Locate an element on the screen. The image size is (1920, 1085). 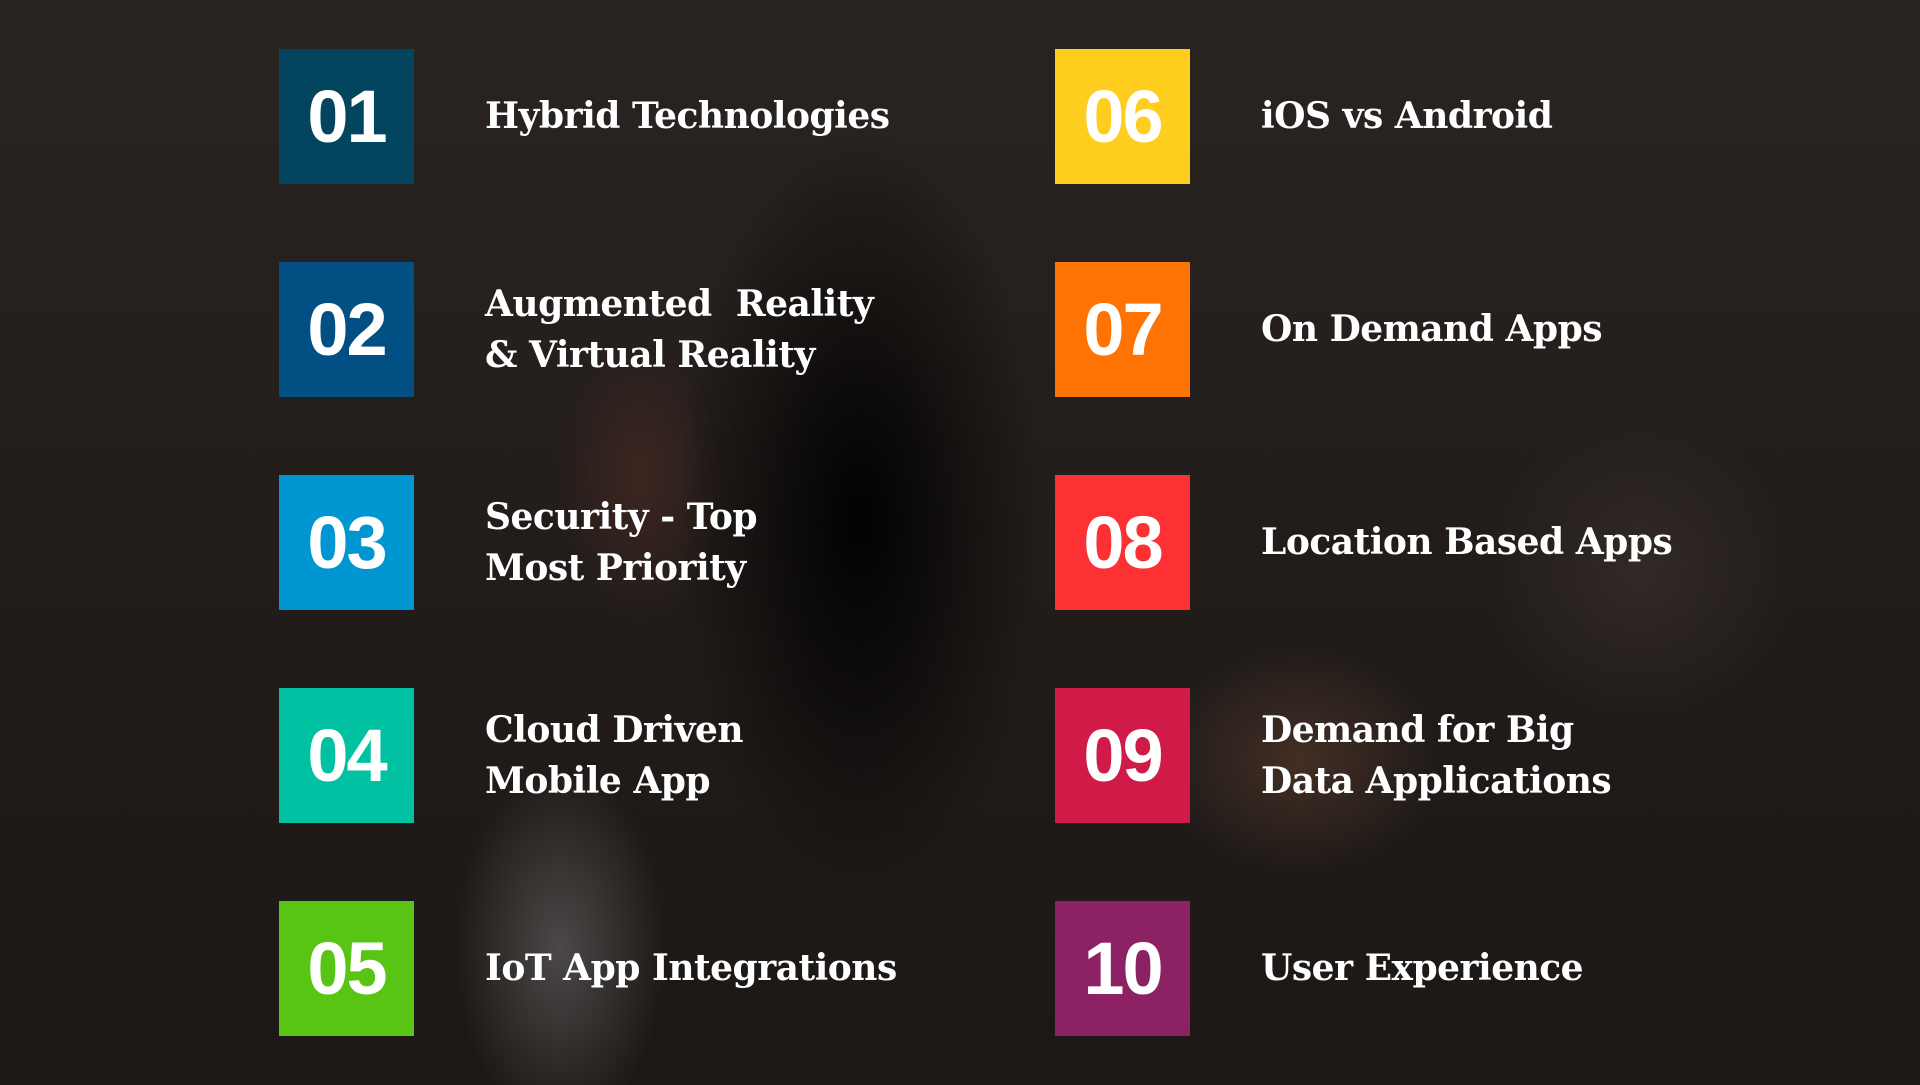
item-label: On Demand Apps is located at coordinates (1432, 329).